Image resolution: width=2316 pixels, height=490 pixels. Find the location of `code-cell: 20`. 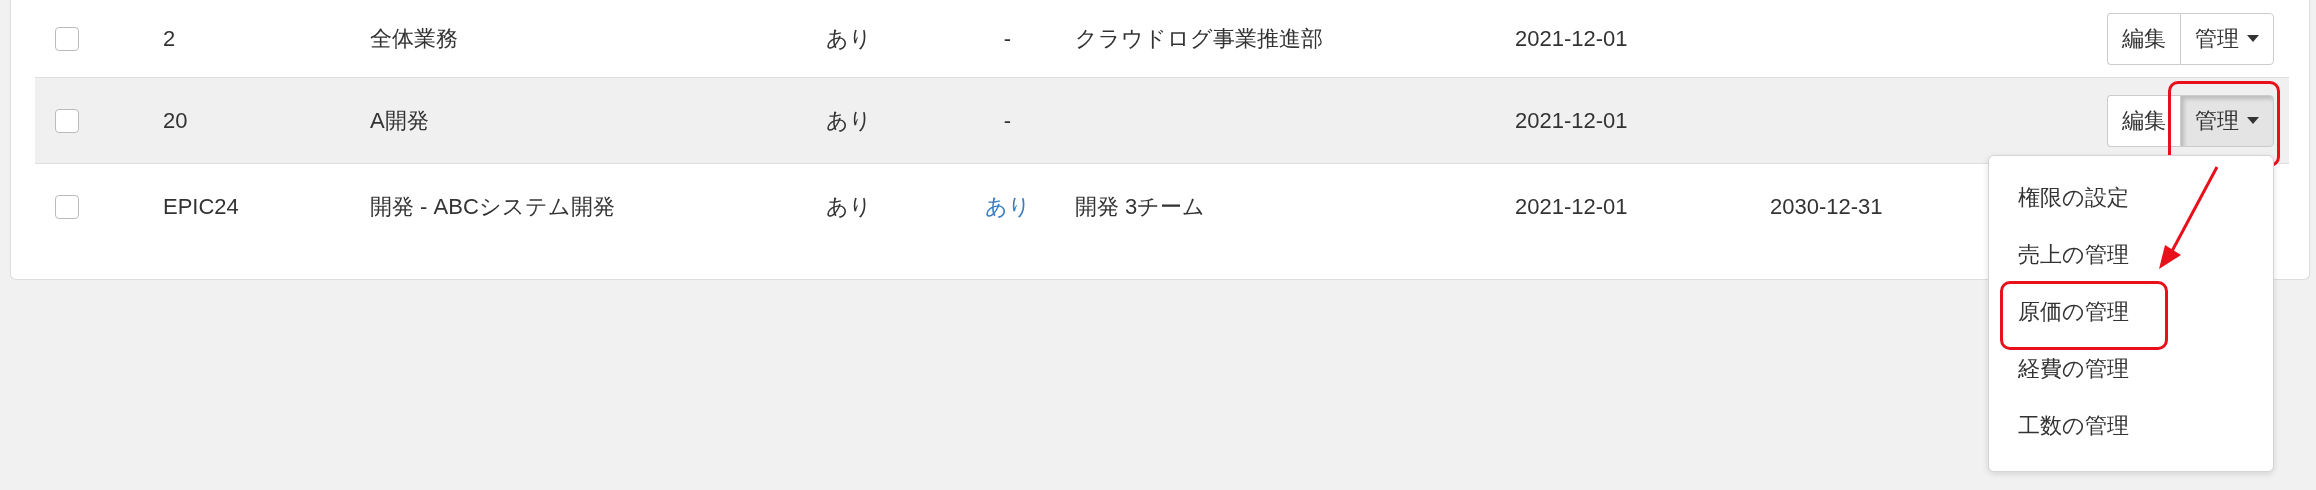

code-cell: 20 is located at coordinates (175, 120).